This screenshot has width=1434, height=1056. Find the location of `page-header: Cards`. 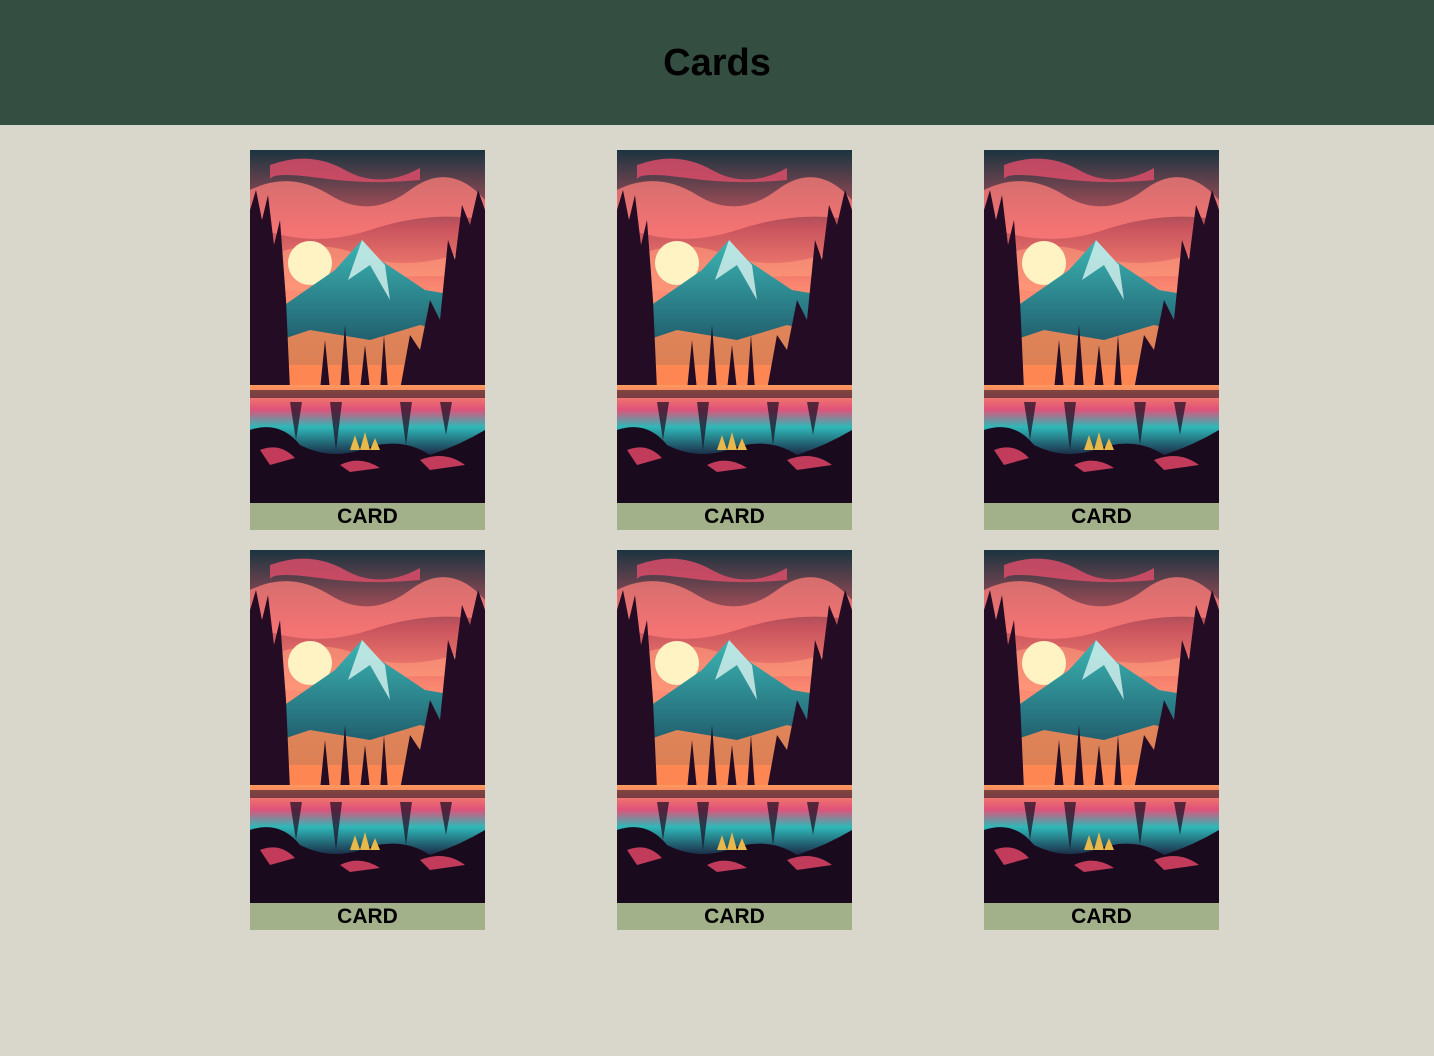

page-header: Cards is located at coordinates (717, 62).